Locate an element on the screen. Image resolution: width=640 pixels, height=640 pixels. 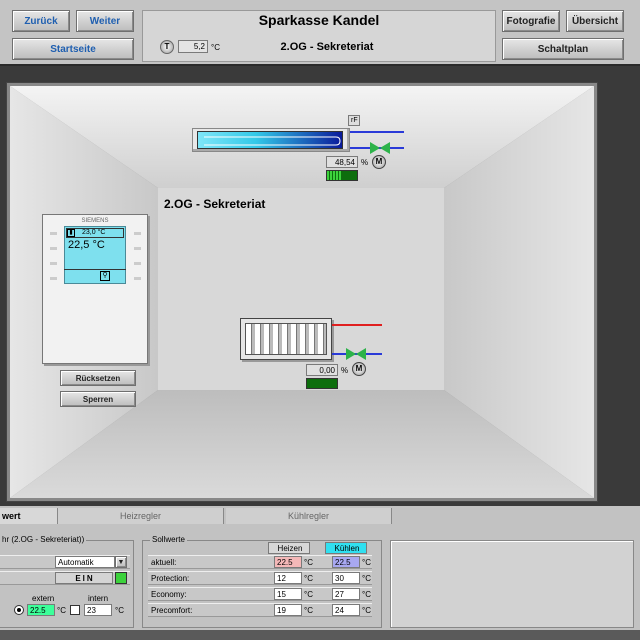
cool-current: 22.5 is located at coordinates (346, 562).